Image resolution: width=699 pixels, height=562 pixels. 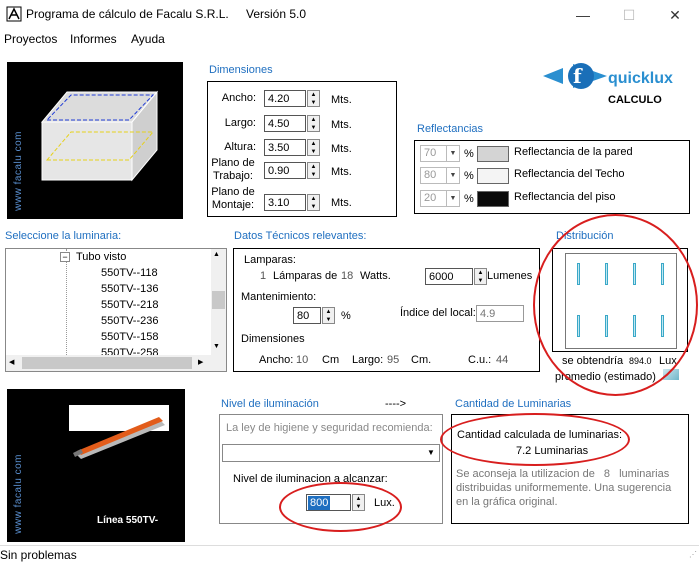 What do you see at coordinates (500, 313) in the screenshot?
I see `indice-value: 4.9` at bounding box center [500, 313].